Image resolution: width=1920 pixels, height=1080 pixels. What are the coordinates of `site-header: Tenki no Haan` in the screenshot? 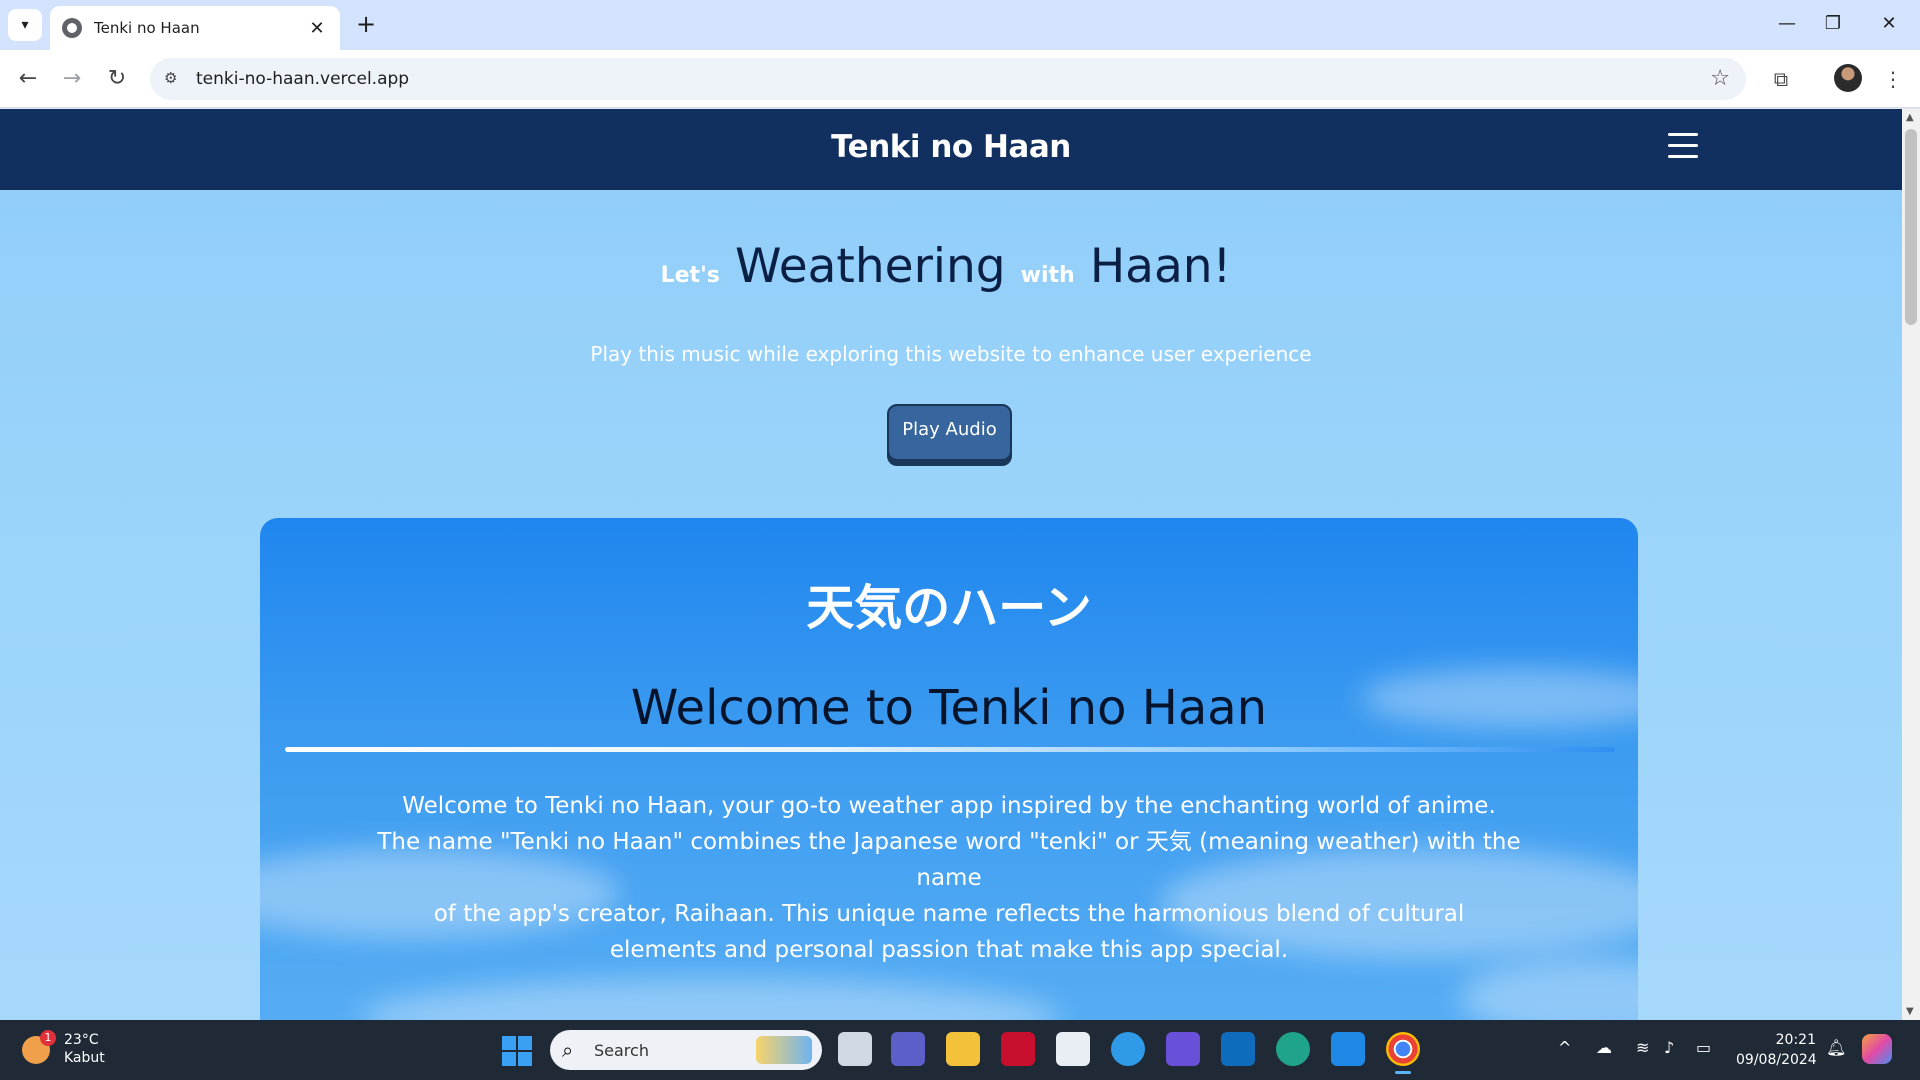 It's located at (951, 149).